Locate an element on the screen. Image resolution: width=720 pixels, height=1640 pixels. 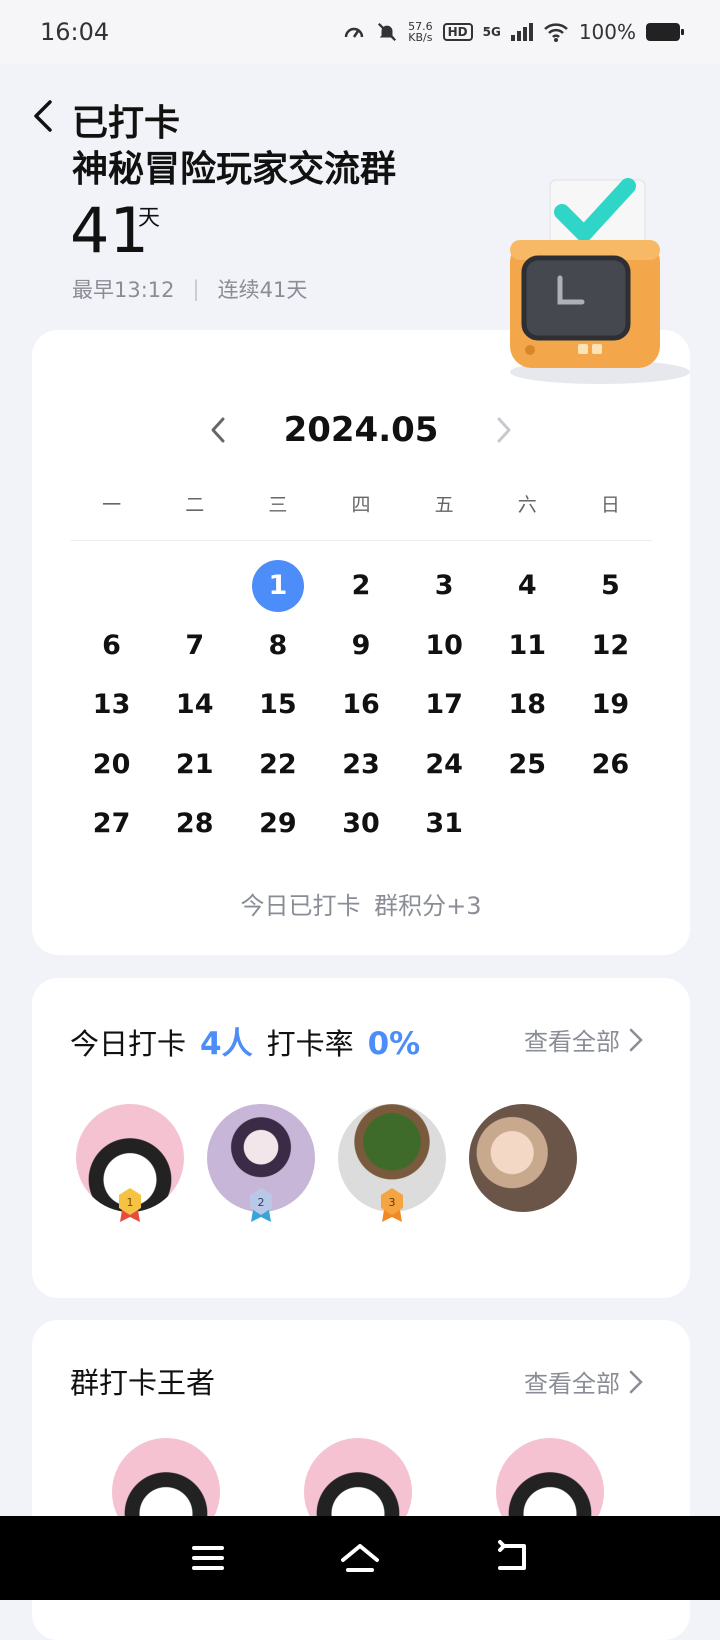
today-checkin-header: 今日打卡 4人 打卡率 0% is located at coordinates (245, 1040).